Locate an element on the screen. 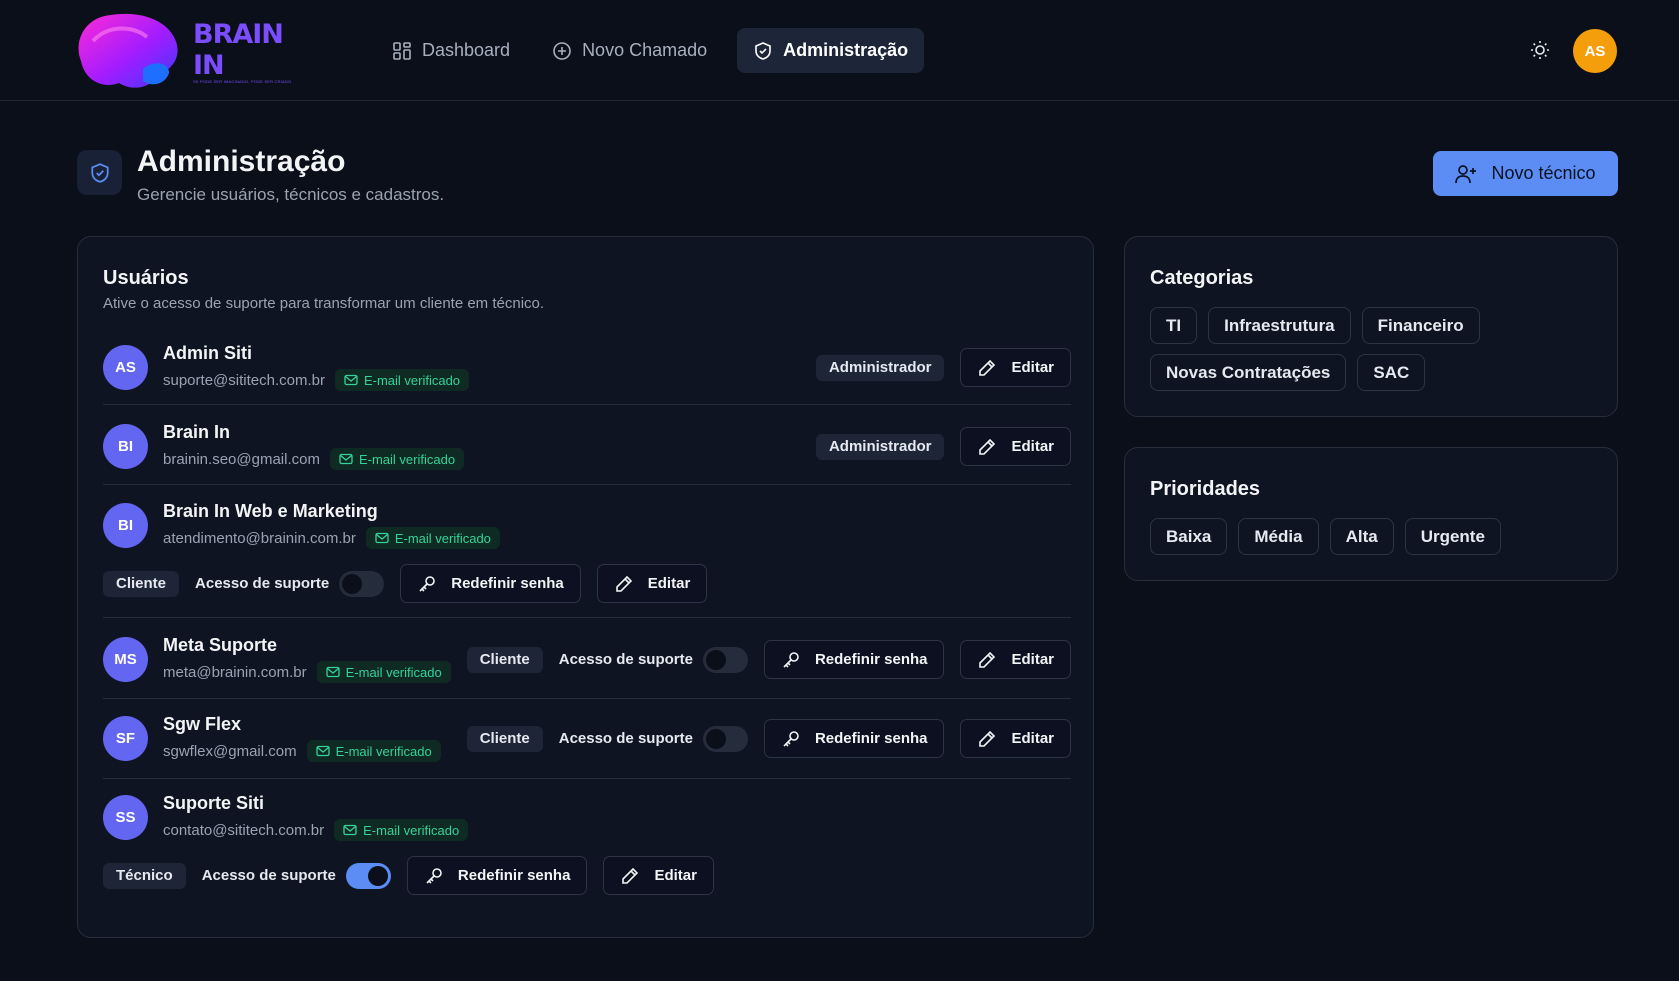 Image resolution: width=1679 pixels, height=981 pixels. nav-novo-chamado-label: Novo Chamado is located at coordinates (645, 50).